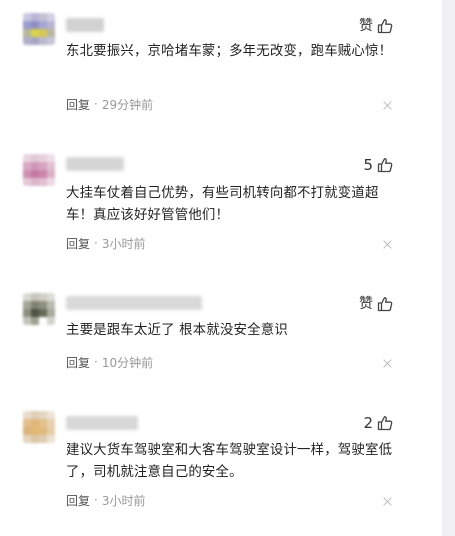  What do you see at coordinates (229, 461) in the screenshot?
I see `comment-text: 建议大货车驾驶室和大客车驾驶室设计一样，驾驶室低了，司机就注意自己的安全。` at bounding box center [229, 461].